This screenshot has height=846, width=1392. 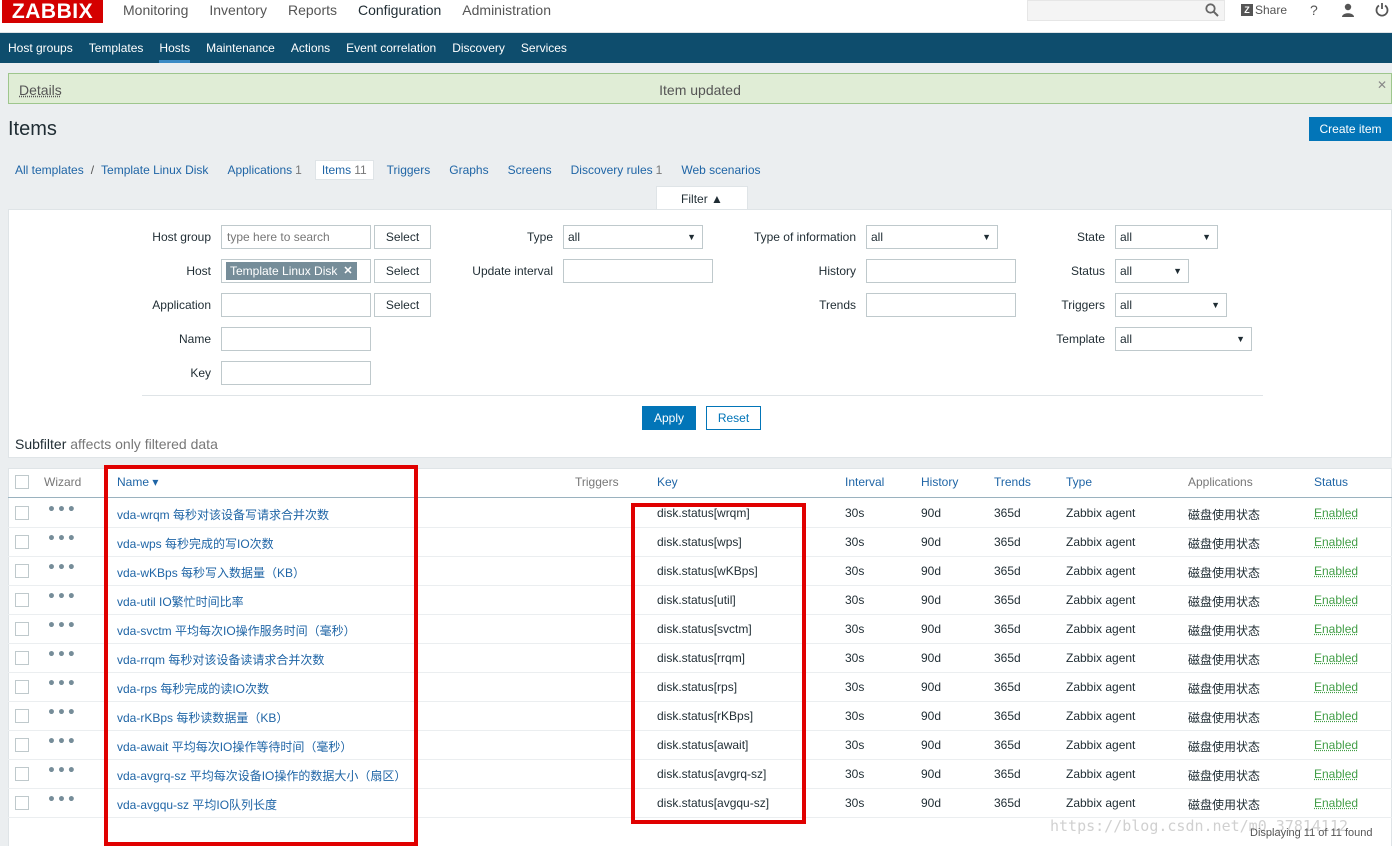 I want to click on apply-button: Apply, so click(x=669, y=418).